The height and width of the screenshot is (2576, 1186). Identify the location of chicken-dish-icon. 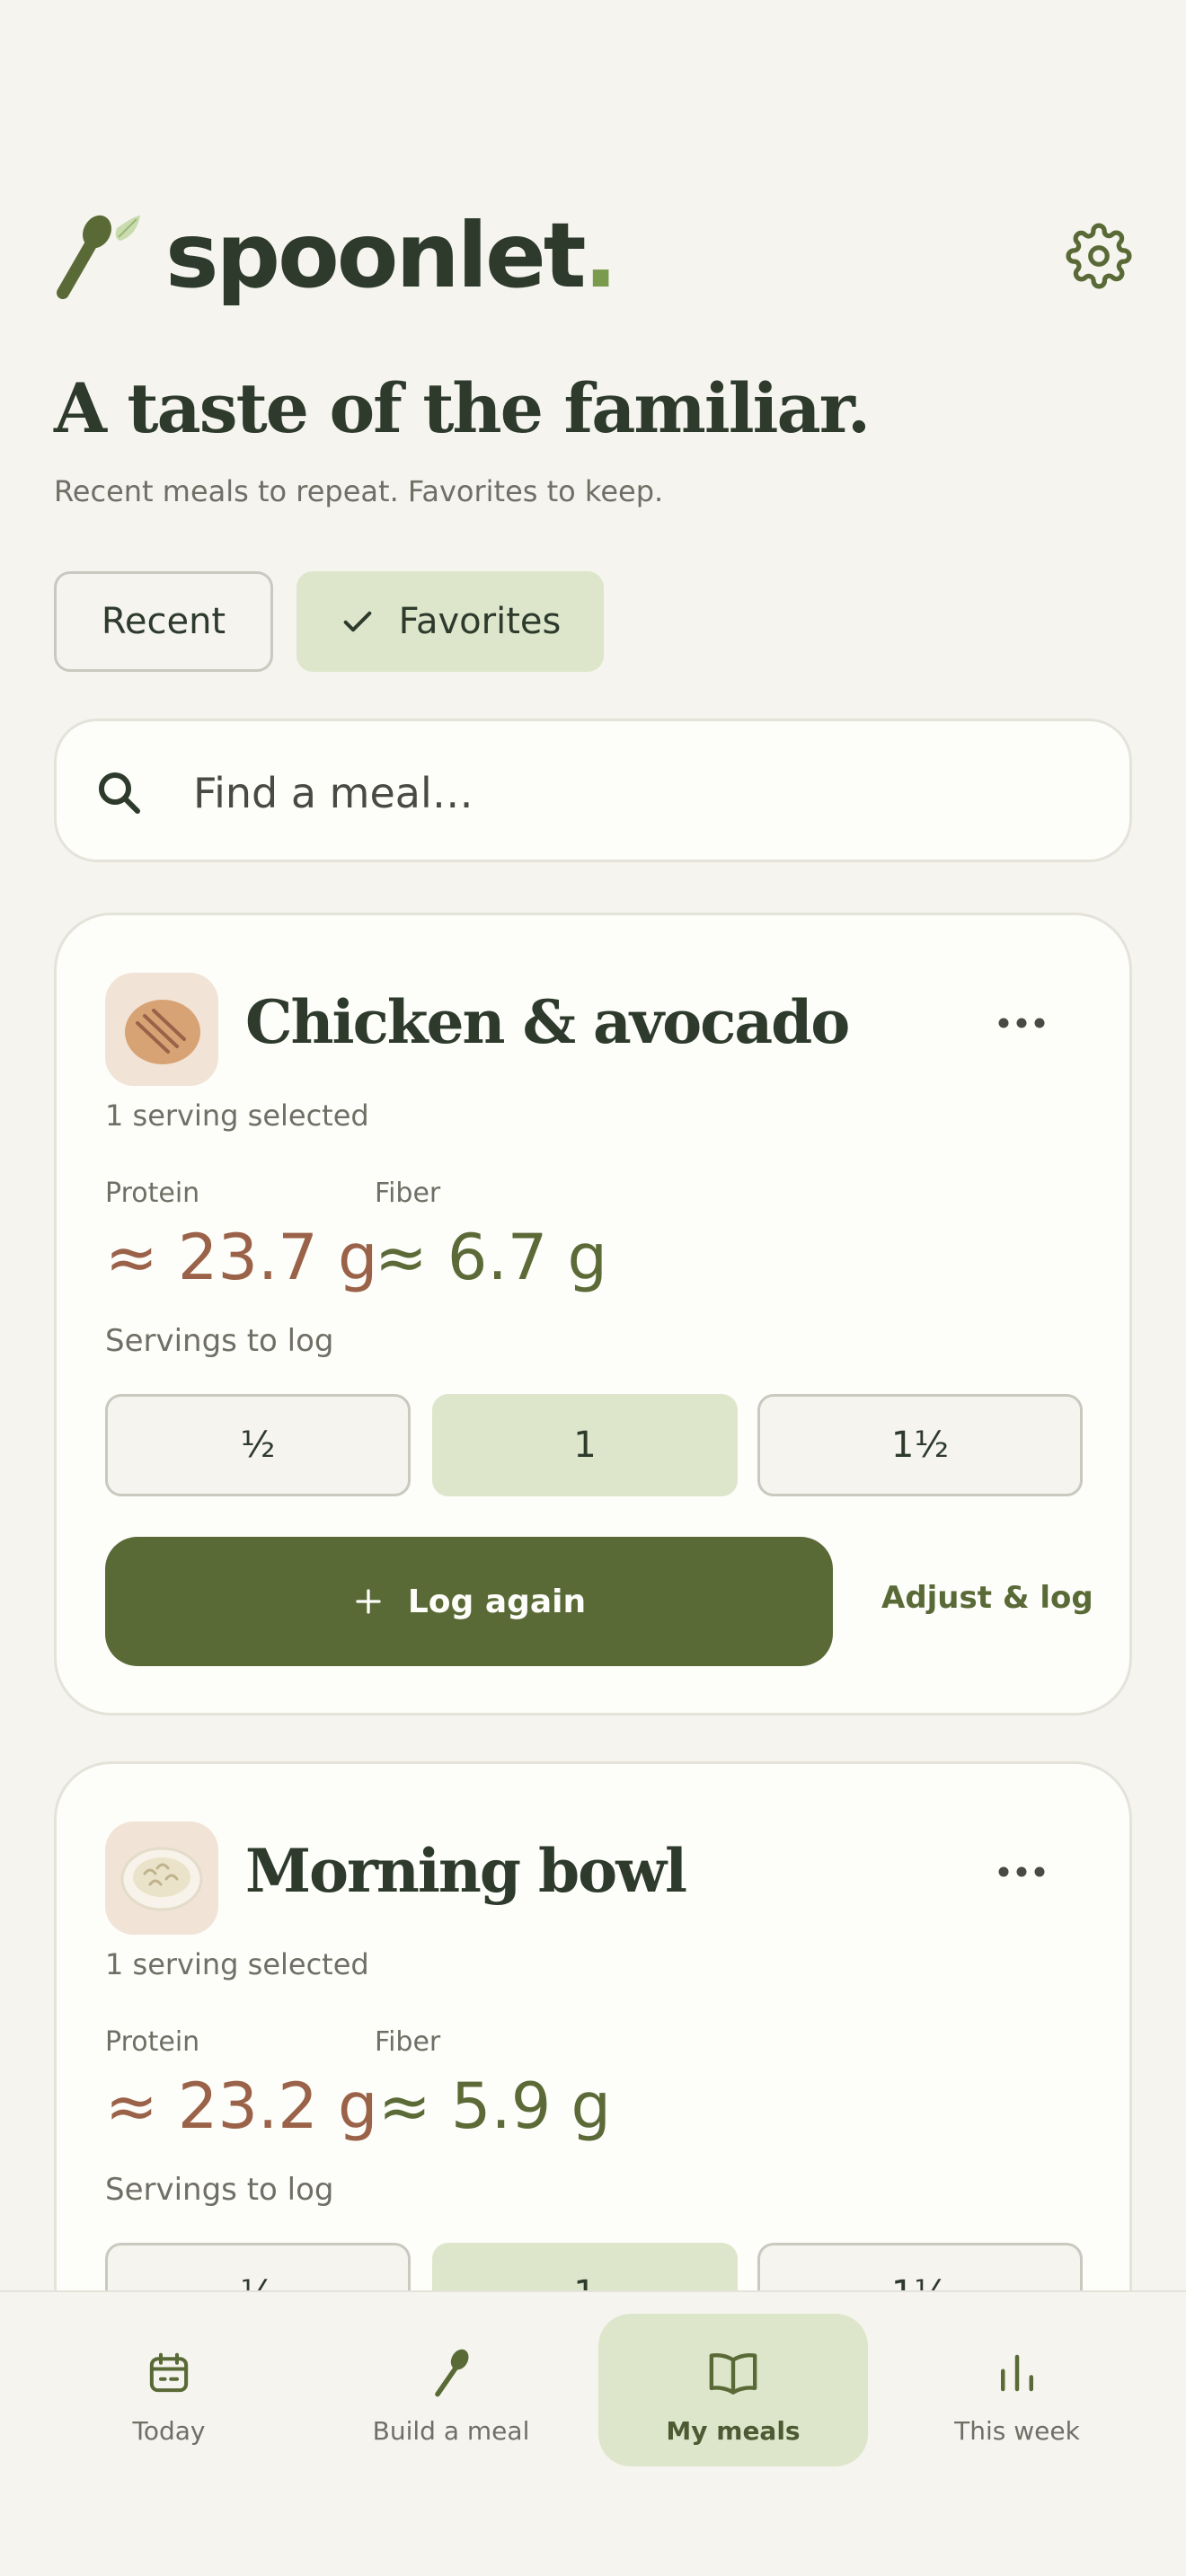
(162, 1032).